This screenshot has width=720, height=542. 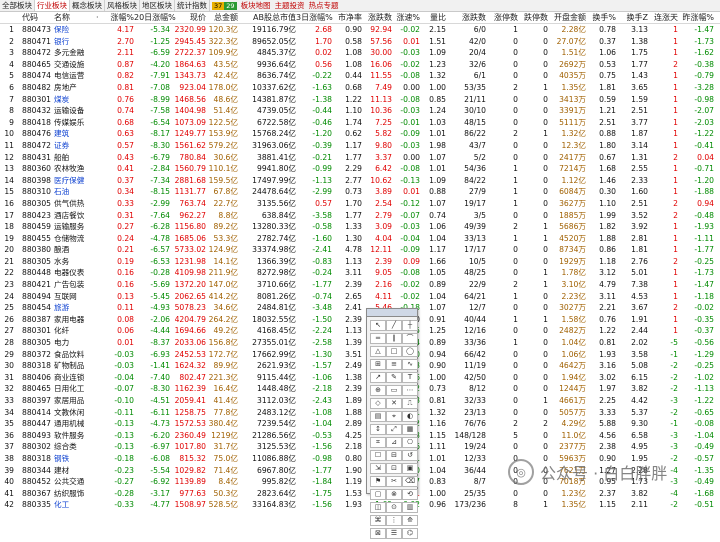 What do you see at coordinates (378, 364) in the screenshot?
I see `drawing-tool-icon: ⊞` at bounding box center [378, 364].